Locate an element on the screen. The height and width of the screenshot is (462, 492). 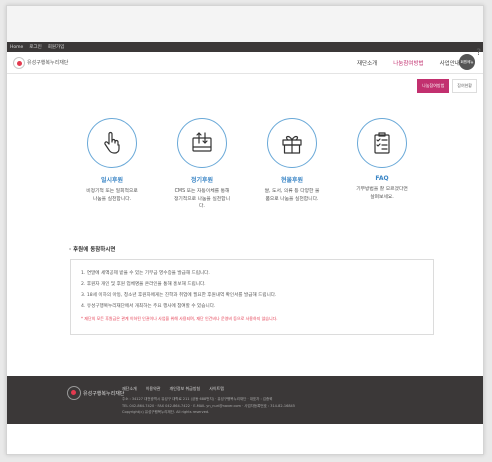
card-one-time: 일시후원 비정기적 또는 일회적으로 나눔을 실천합니다. is located at coordinates (112, 164).